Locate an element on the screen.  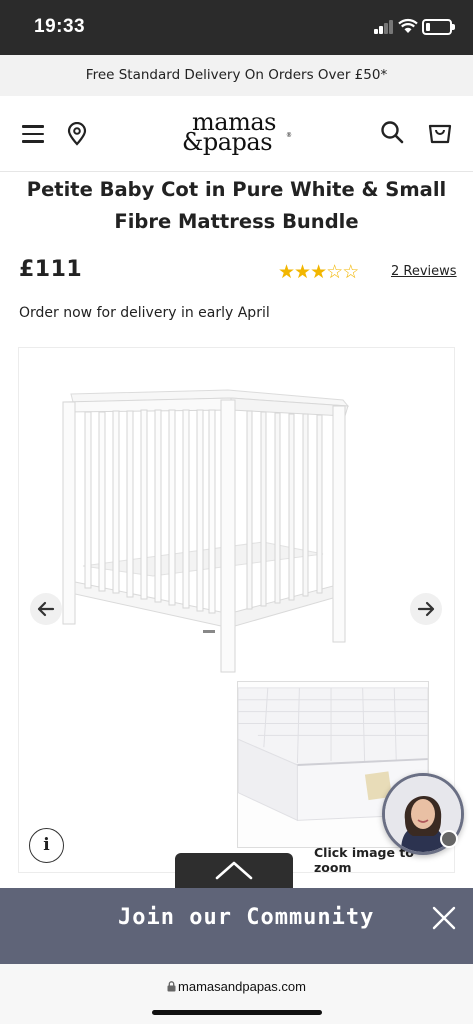
chat-status-dot is located at coordinates (449, 839).